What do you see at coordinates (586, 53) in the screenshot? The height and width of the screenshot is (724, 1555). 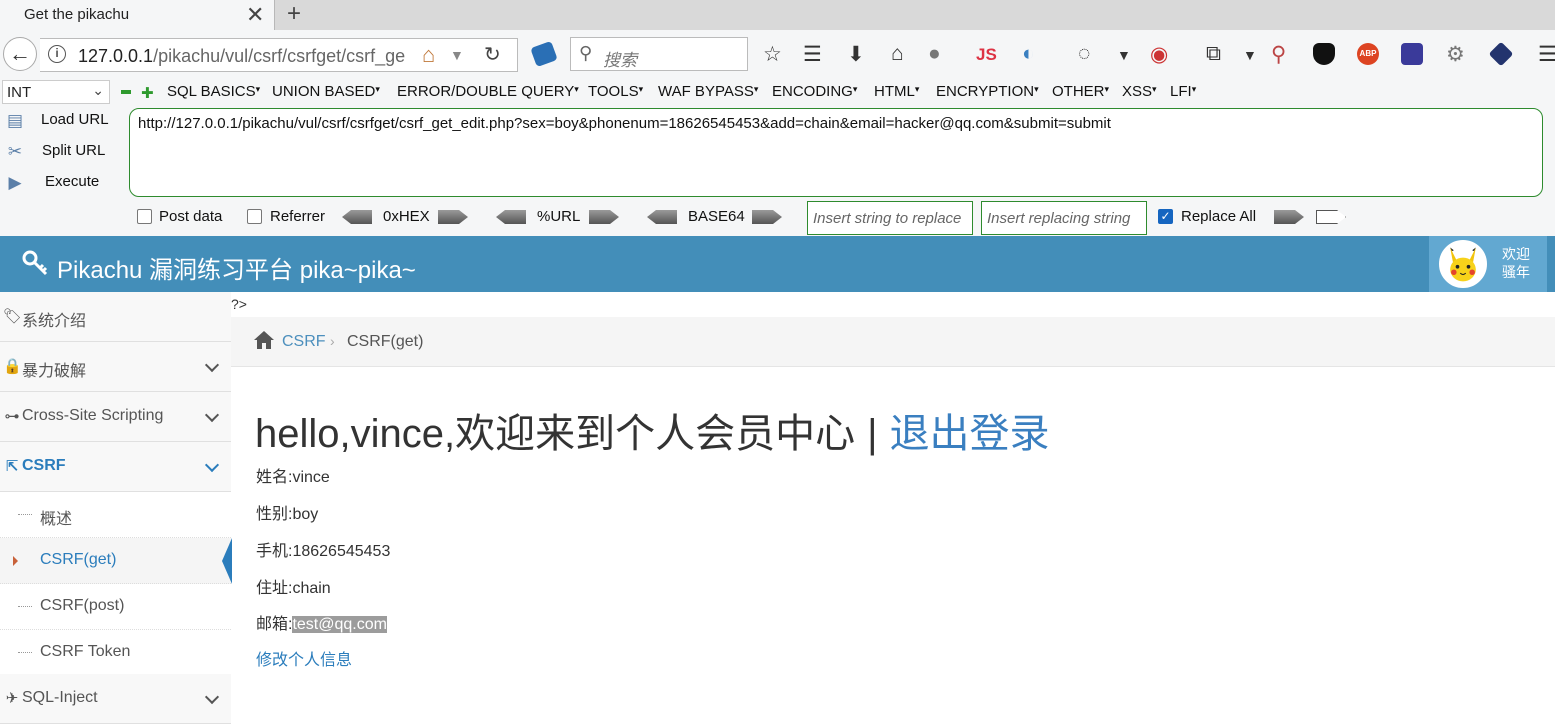 I see `search-icon: ⚲` at bounding box center [586, 53].